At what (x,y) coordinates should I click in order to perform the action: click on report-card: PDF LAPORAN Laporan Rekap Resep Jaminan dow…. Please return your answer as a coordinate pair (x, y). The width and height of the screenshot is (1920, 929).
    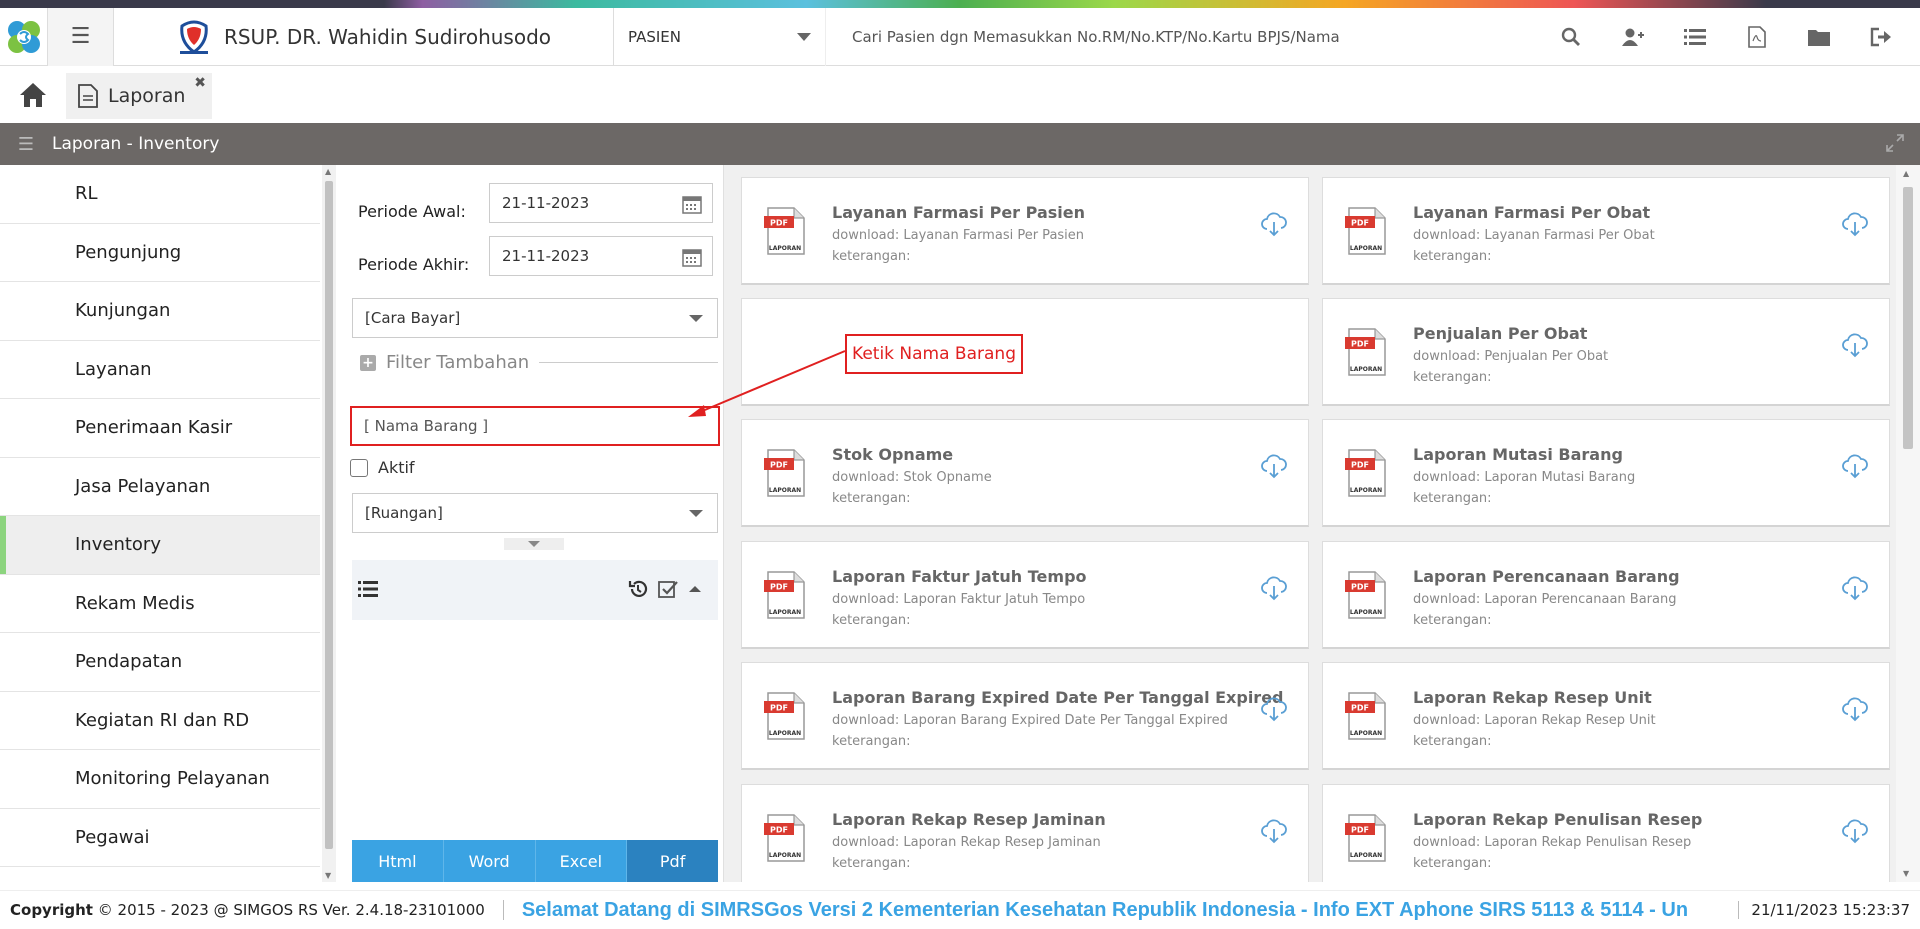
    Looking at the image, I should click on (1025, 833).